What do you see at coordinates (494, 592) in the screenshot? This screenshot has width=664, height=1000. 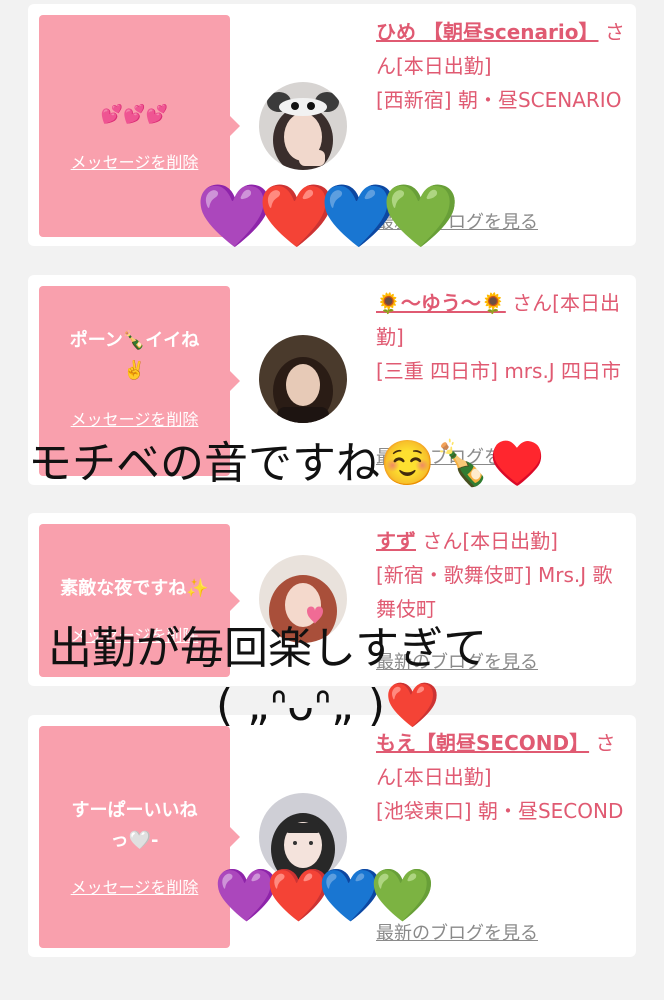 I see `cast-location: [新宿・歌舞伎町] Mrs.J 歌舞伎町` at bounding box center [494, 592].